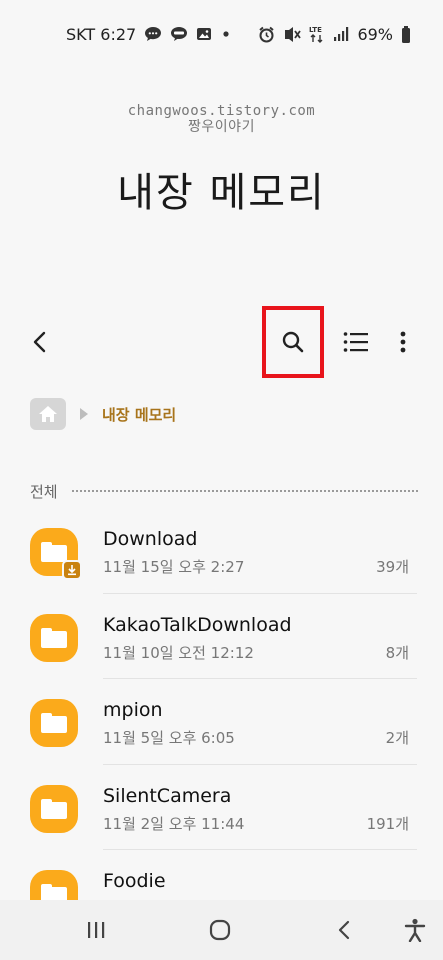 This screenshot has width=443, height=960. I want to click on breadcrumb-arrow-icon, so click(84, 414).